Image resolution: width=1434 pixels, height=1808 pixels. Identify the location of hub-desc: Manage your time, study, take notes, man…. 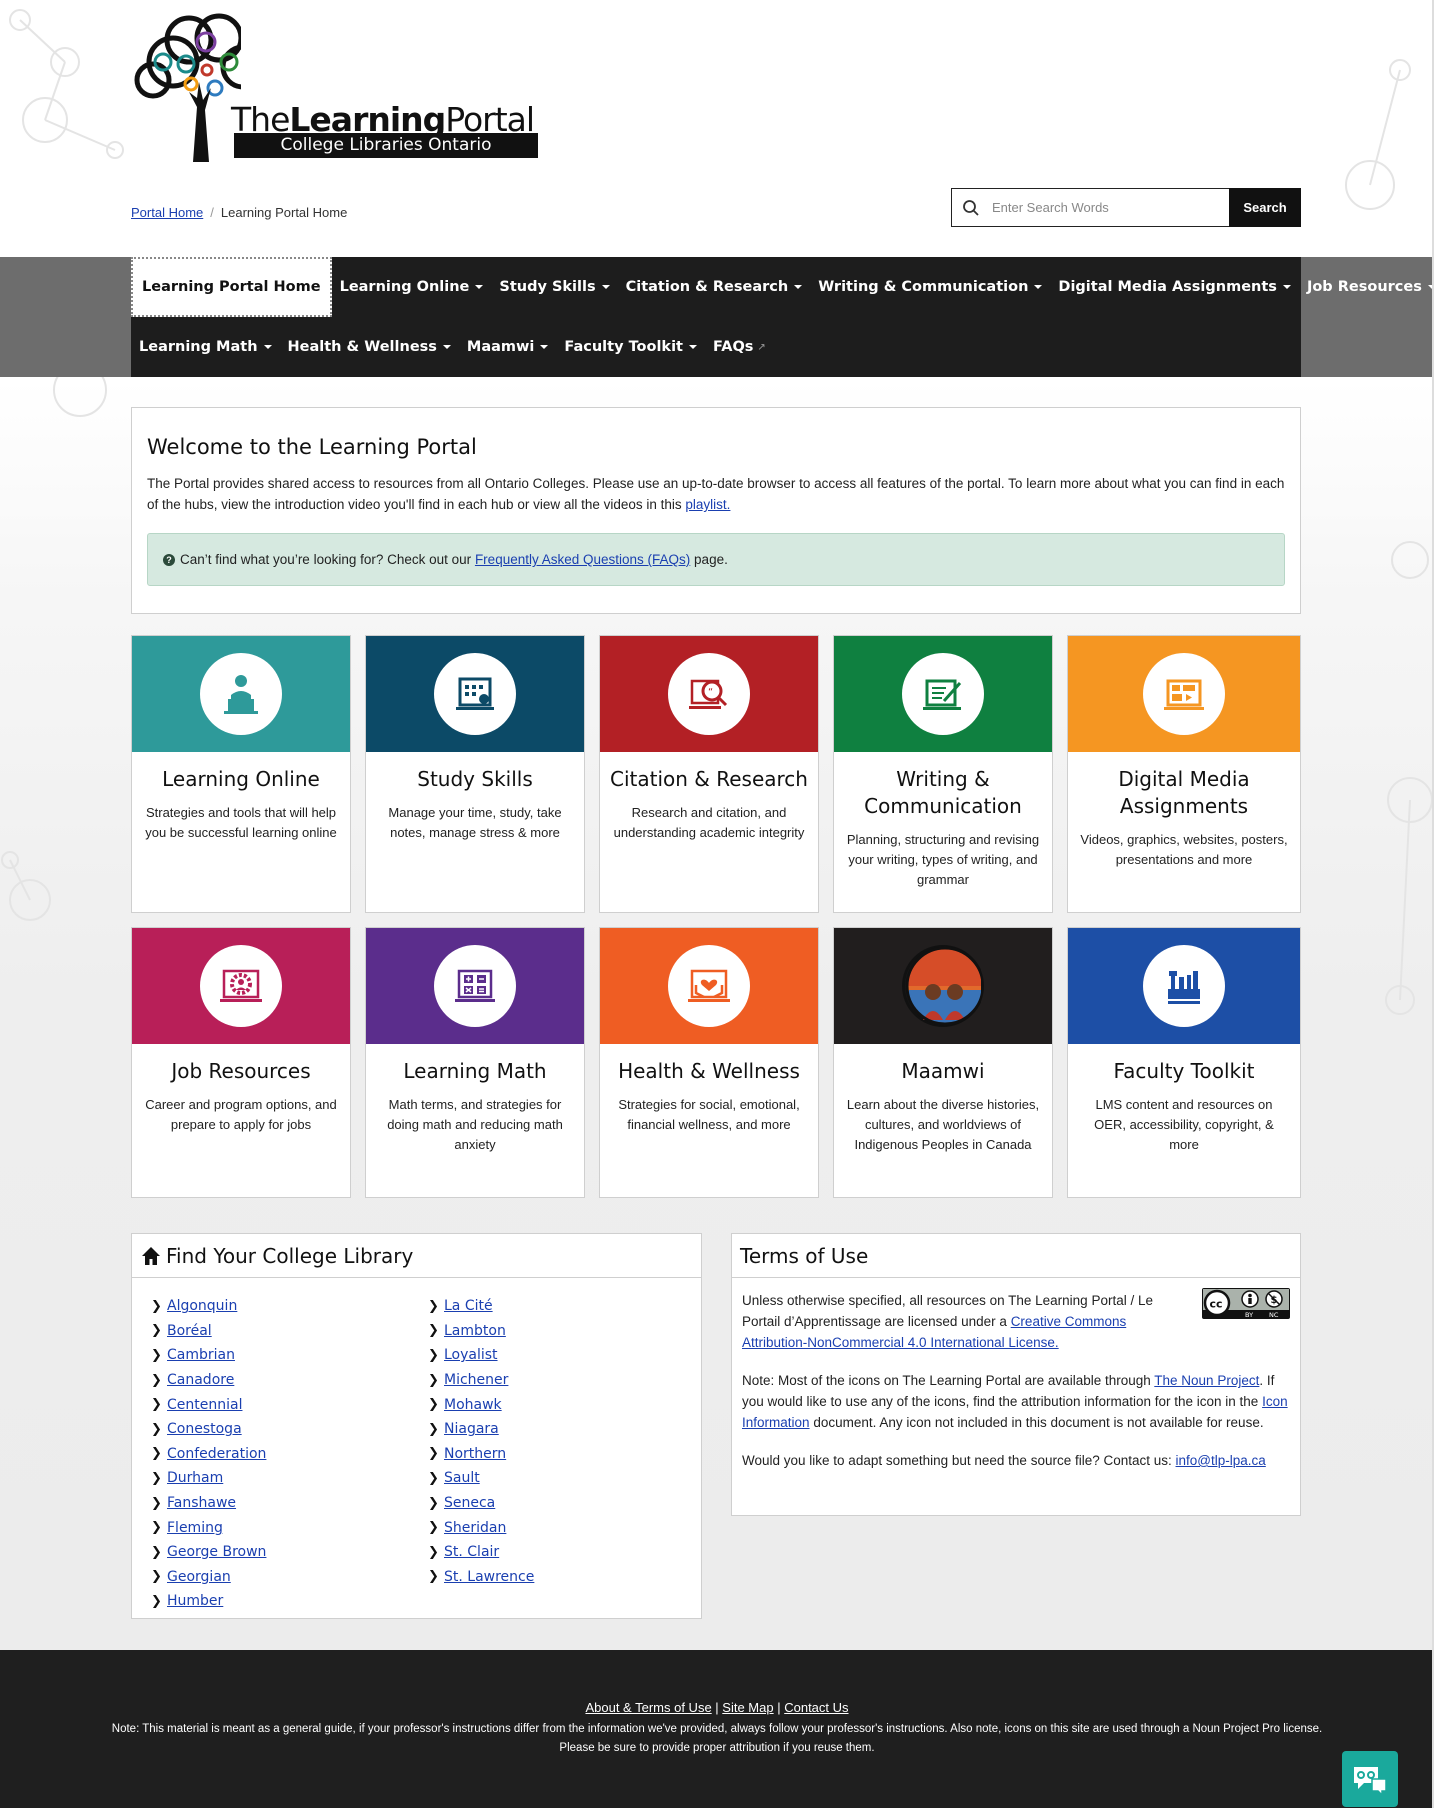
(475, 822).